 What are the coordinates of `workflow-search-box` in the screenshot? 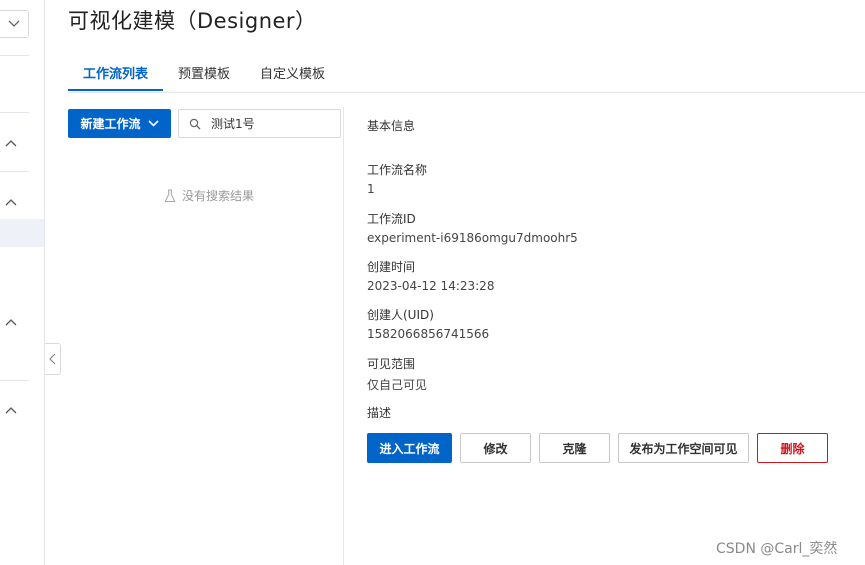 It's located at (259, 123).